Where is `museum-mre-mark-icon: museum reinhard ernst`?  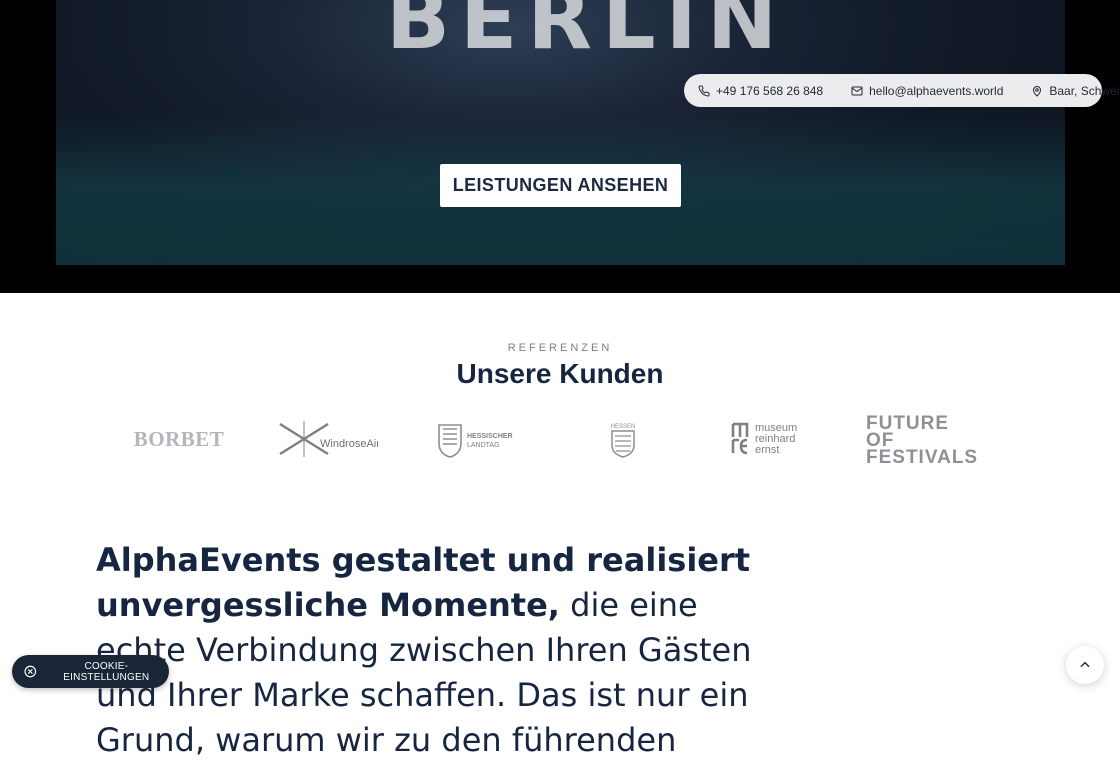 museum-mre-mark-icon: museum reinhard ernst is located at coordinates (764, 439).